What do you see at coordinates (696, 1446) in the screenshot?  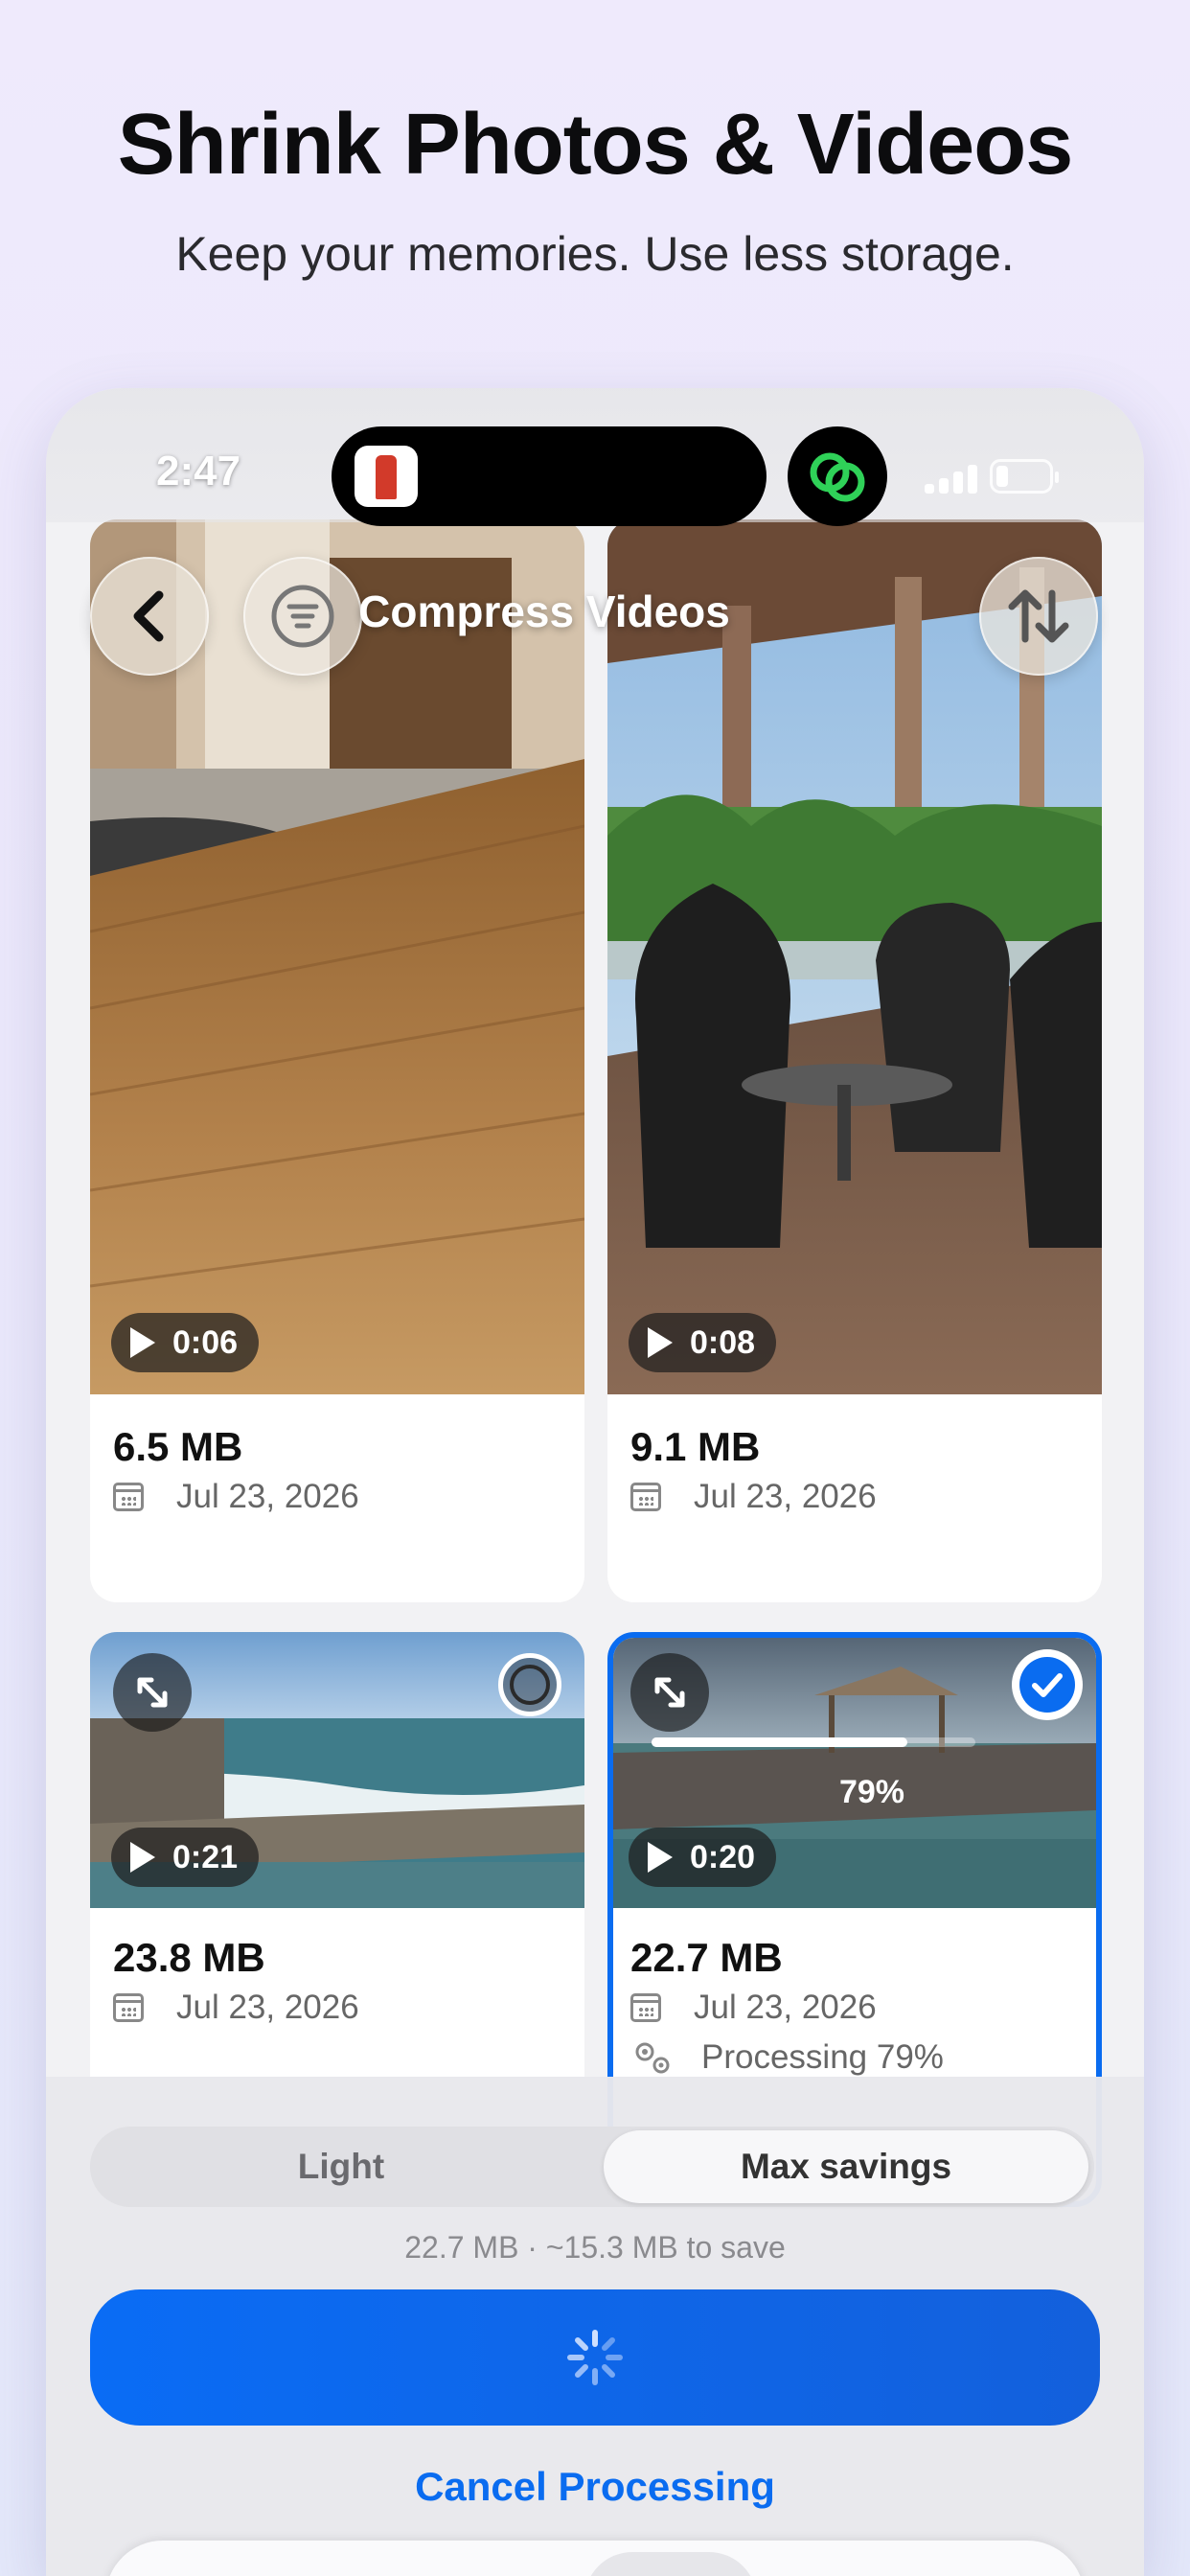 I see `file-size-2: 9.1 MB` at bounding box center [696, 1446].